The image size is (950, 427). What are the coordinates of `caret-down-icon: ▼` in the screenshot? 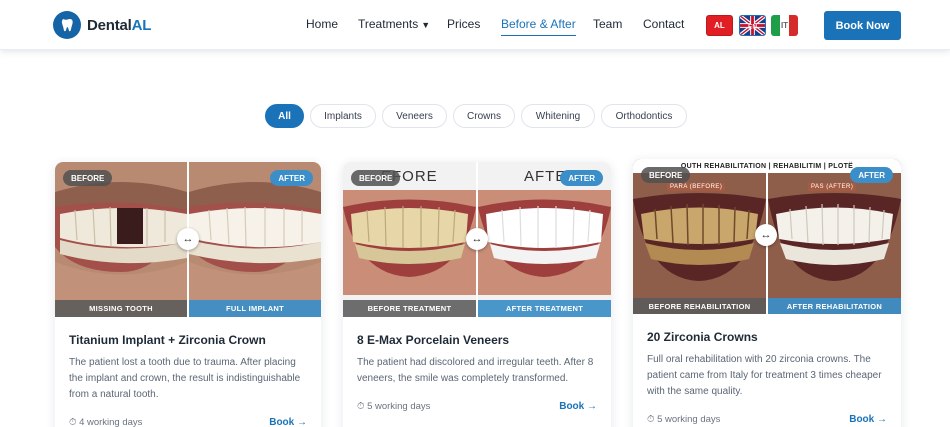 It's located at (426, 25).